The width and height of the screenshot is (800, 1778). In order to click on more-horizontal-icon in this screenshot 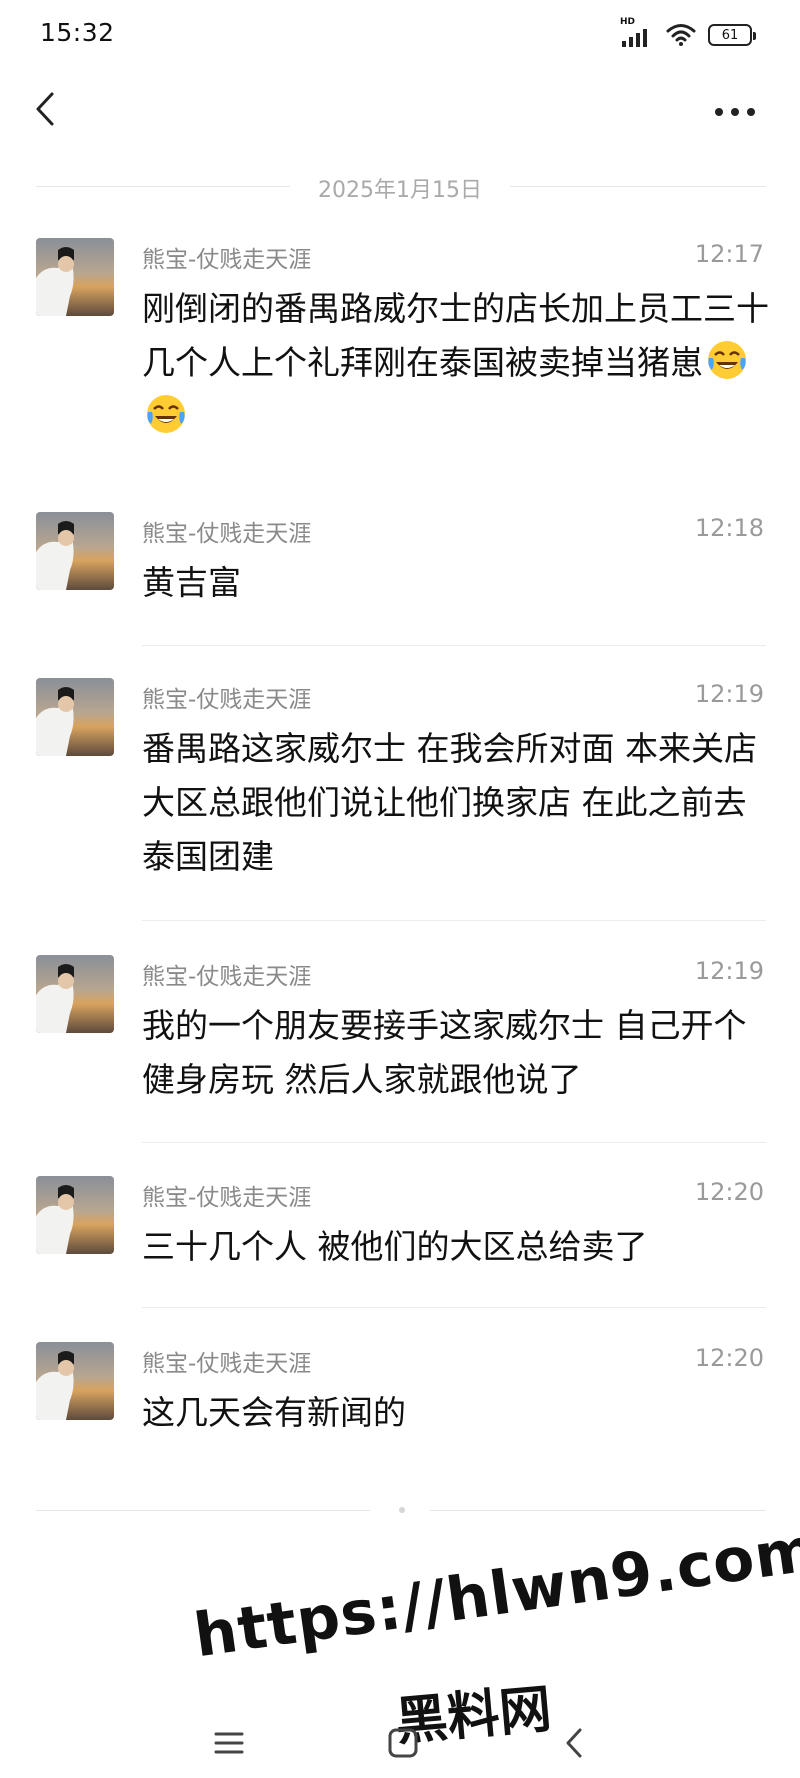, I will do `click(735, 112)`.